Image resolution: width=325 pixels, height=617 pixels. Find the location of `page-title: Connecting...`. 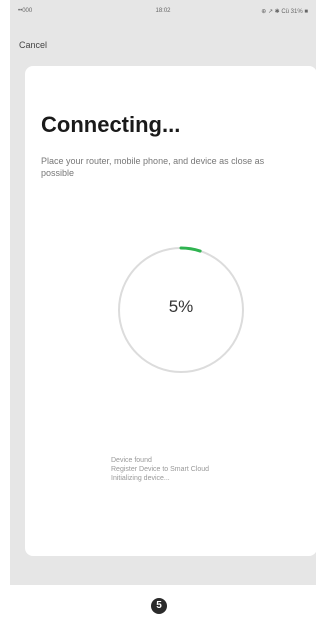

page-title: Connecting... is located at coordinates (111, 124).